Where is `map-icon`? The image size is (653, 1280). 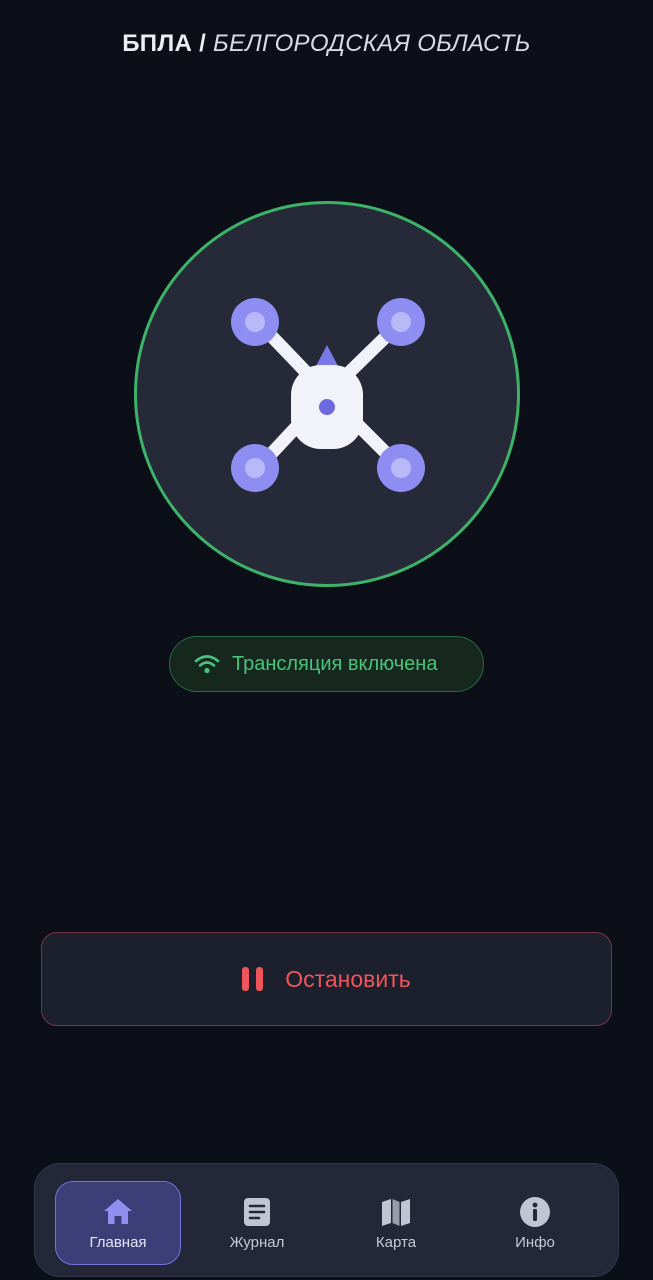
map-icon is located at coordinates (396, 1212).